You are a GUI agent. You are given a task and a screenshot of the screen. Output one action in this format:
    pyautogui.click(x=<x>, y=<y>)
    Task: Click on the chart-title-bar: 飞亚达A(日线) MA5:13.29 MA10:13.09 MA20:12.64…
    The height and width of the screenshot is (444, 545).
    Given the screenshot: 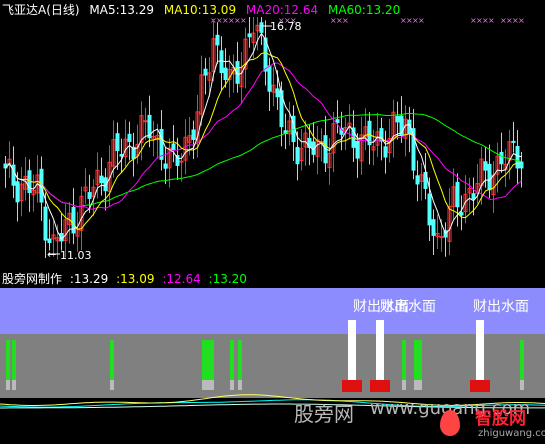 What is the action you would take?
    pyautogui.click(x=204, y=9)
    